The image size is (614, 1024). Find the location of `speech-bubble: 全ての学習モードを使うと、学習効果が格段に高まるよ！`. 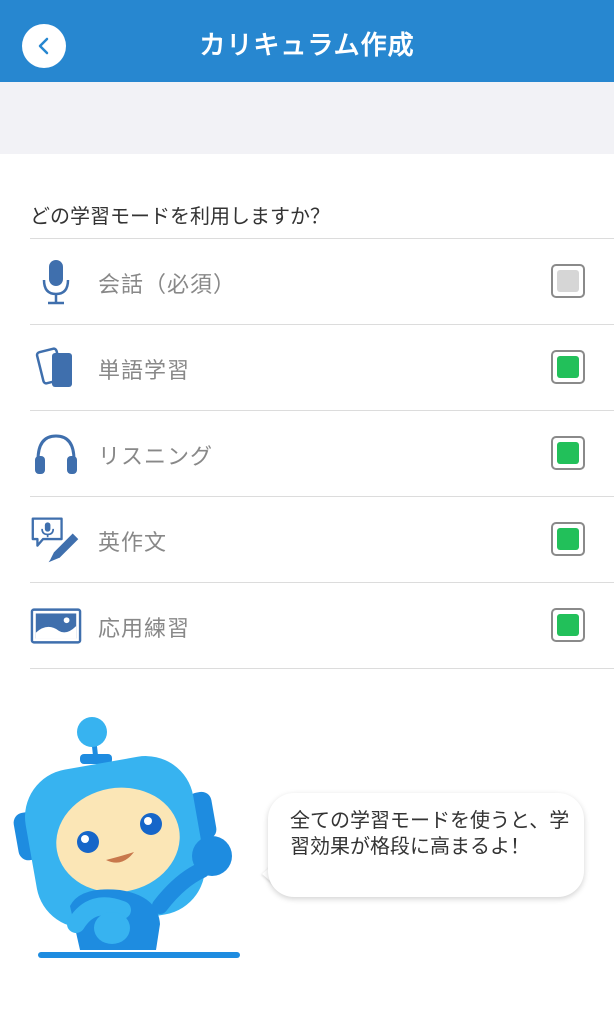

speech-bubble: 全ての学習モードを使うと、学習効果が格段に高まるよ！ is located at coordinates (426, 845).